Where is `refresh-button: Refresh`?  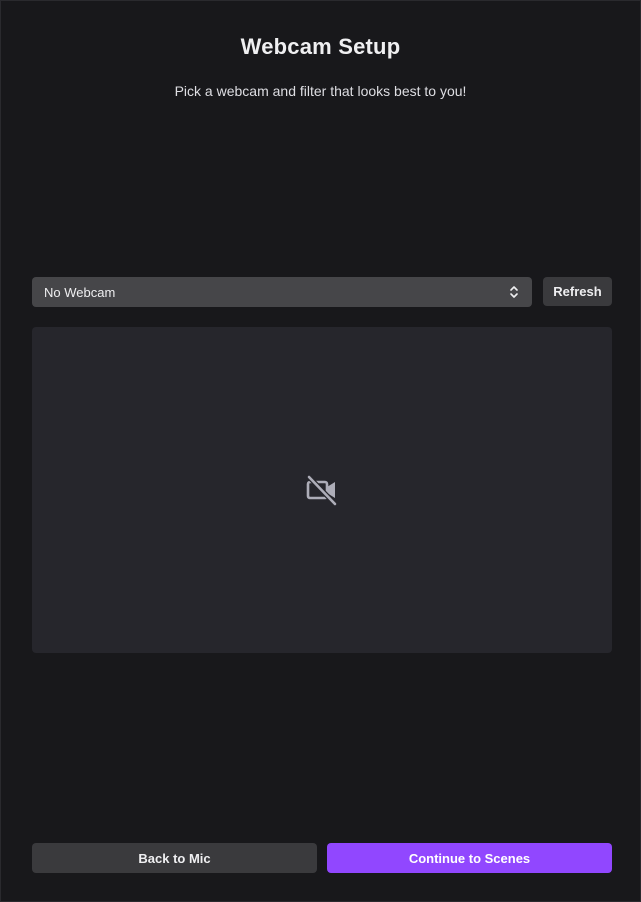
refresh-button: Refresh is located at coordinates (577, 291).